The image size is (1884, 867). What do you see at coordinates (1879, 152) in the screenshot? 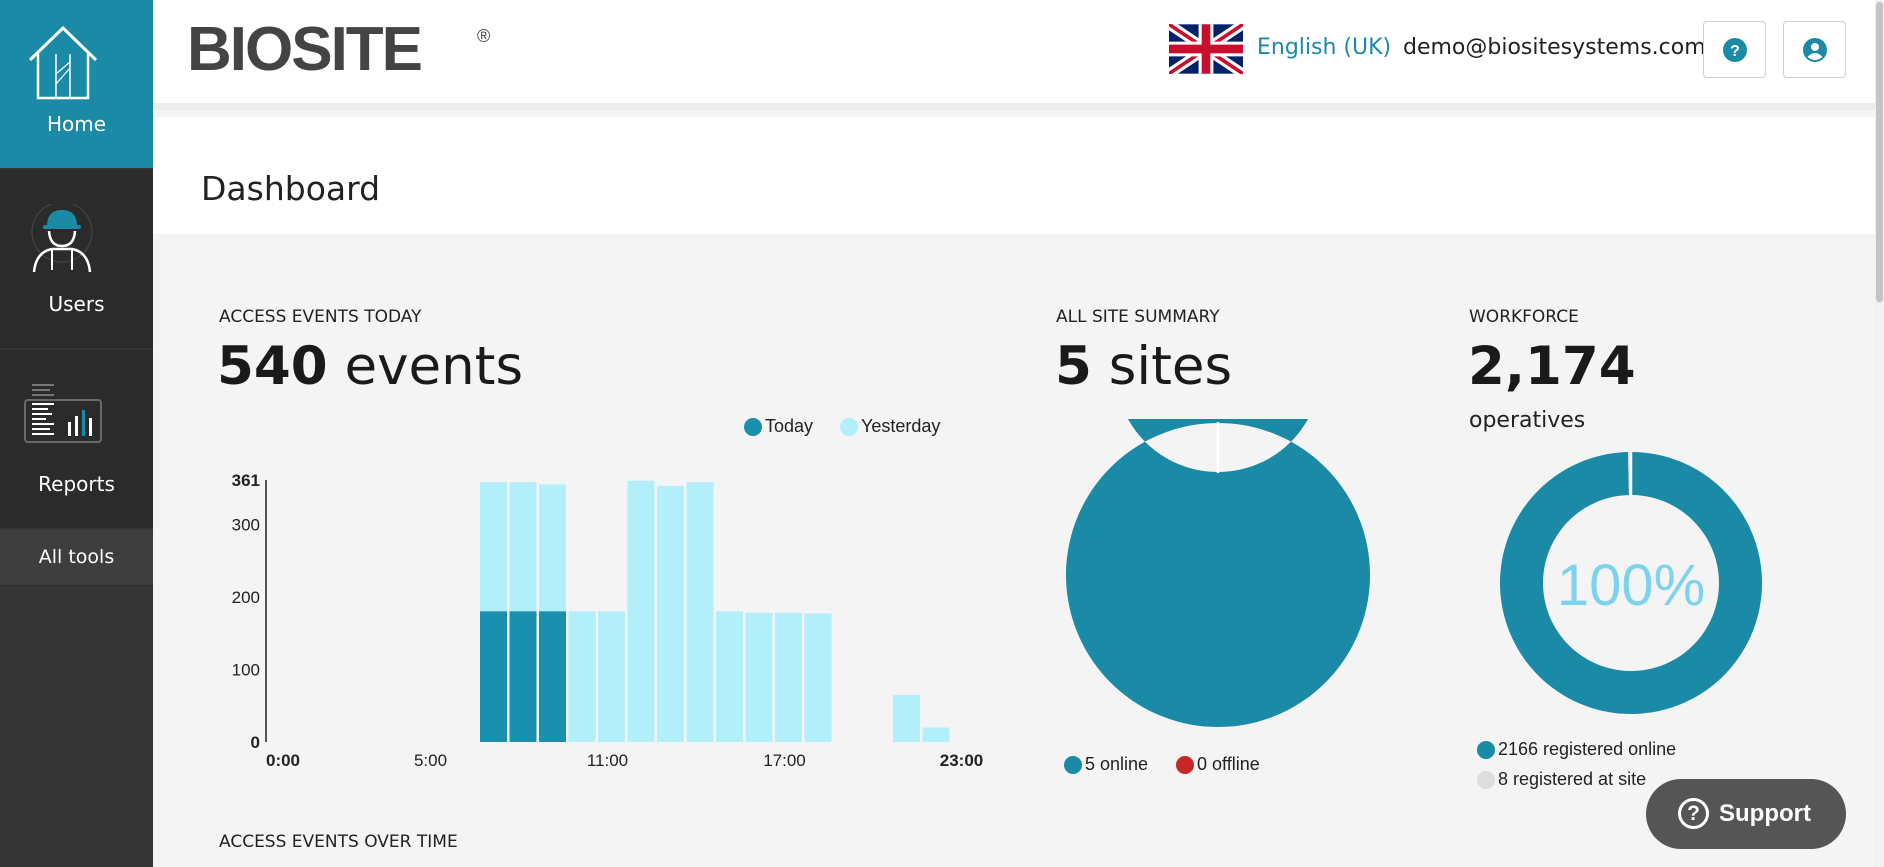
I see `scrollbar-thumb` at bounding box center [1879, 152].